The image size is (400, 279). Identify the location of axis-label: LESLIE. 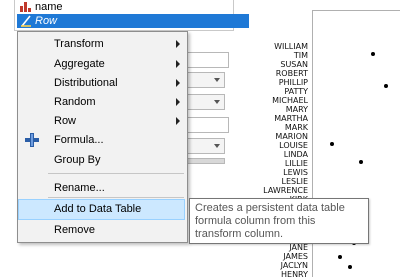
(294, 181).